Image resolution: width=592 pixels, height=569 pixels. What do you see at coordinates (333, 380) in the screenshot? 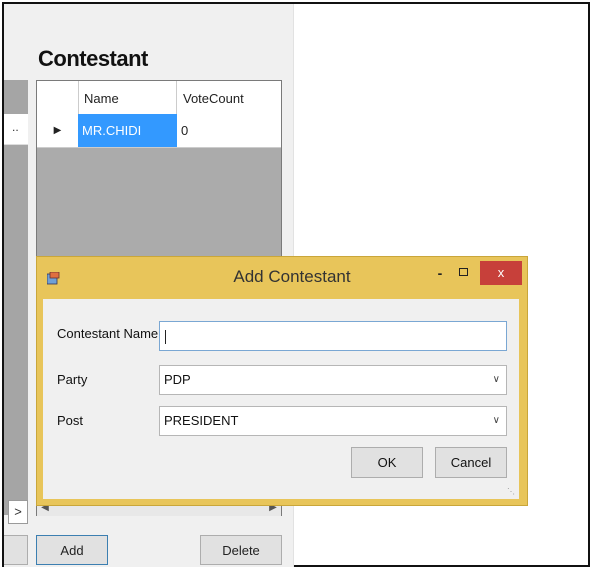
I see `party-select: PDP ∨` at bounding box center [333, 380].